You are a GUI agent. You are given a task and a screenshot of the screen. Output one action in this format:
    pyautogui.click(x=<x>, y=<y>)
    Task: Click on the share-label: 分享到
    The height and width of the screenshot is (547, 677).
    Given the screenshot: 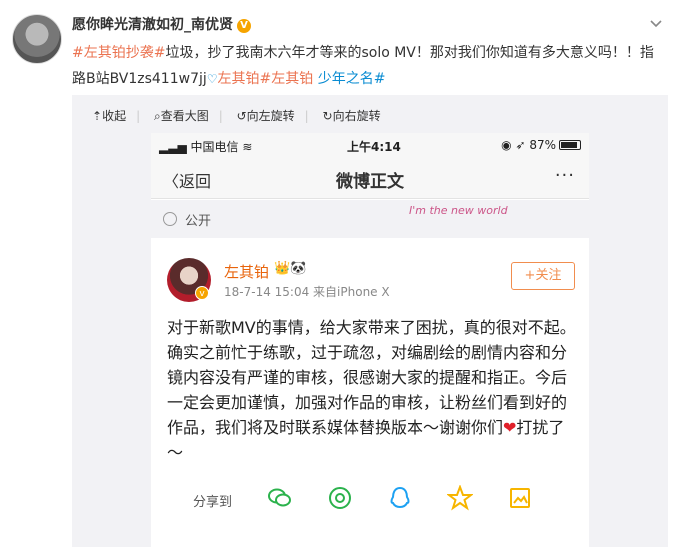 What is the action you would take?
    pyautogui.click(x=213, y=502)
    